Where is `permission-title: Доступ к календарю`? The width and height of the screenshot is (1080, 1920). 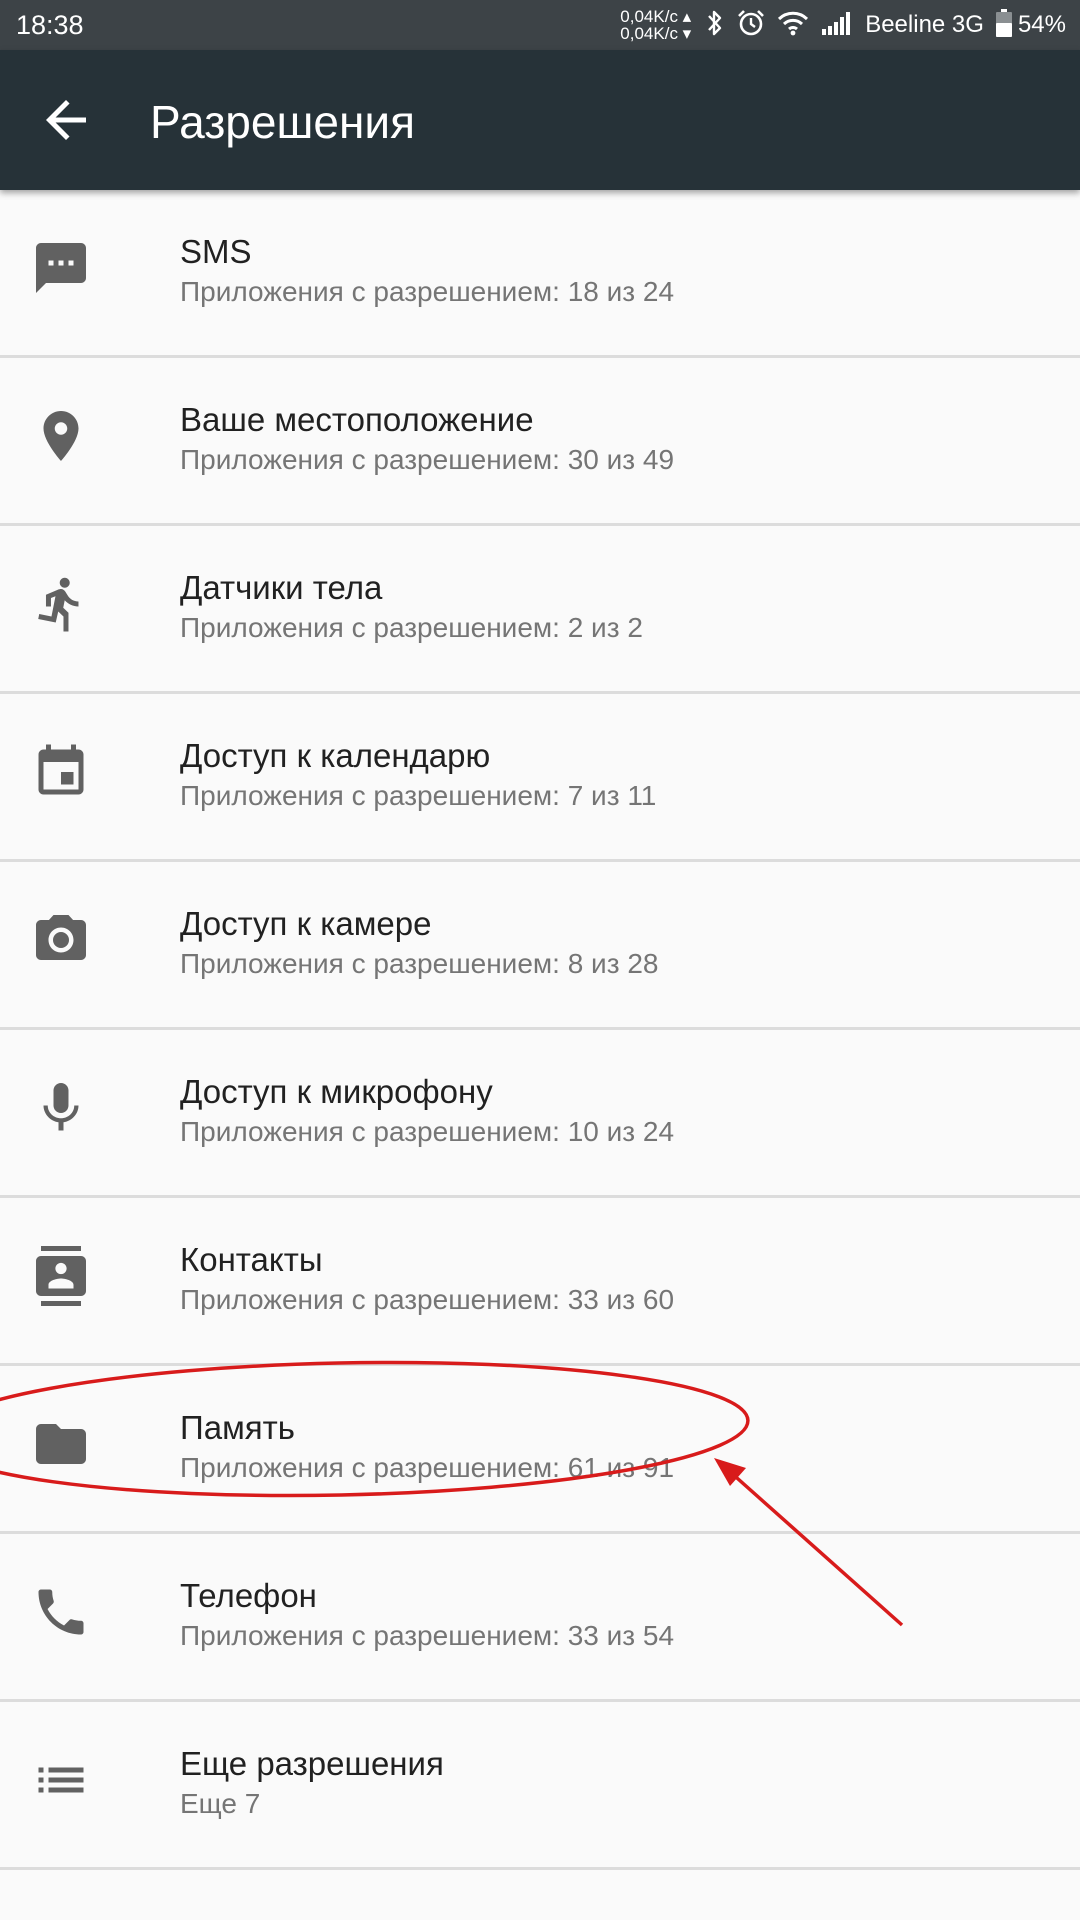 permission-title: Доступ к календарю is located at coordinates (335, 755).